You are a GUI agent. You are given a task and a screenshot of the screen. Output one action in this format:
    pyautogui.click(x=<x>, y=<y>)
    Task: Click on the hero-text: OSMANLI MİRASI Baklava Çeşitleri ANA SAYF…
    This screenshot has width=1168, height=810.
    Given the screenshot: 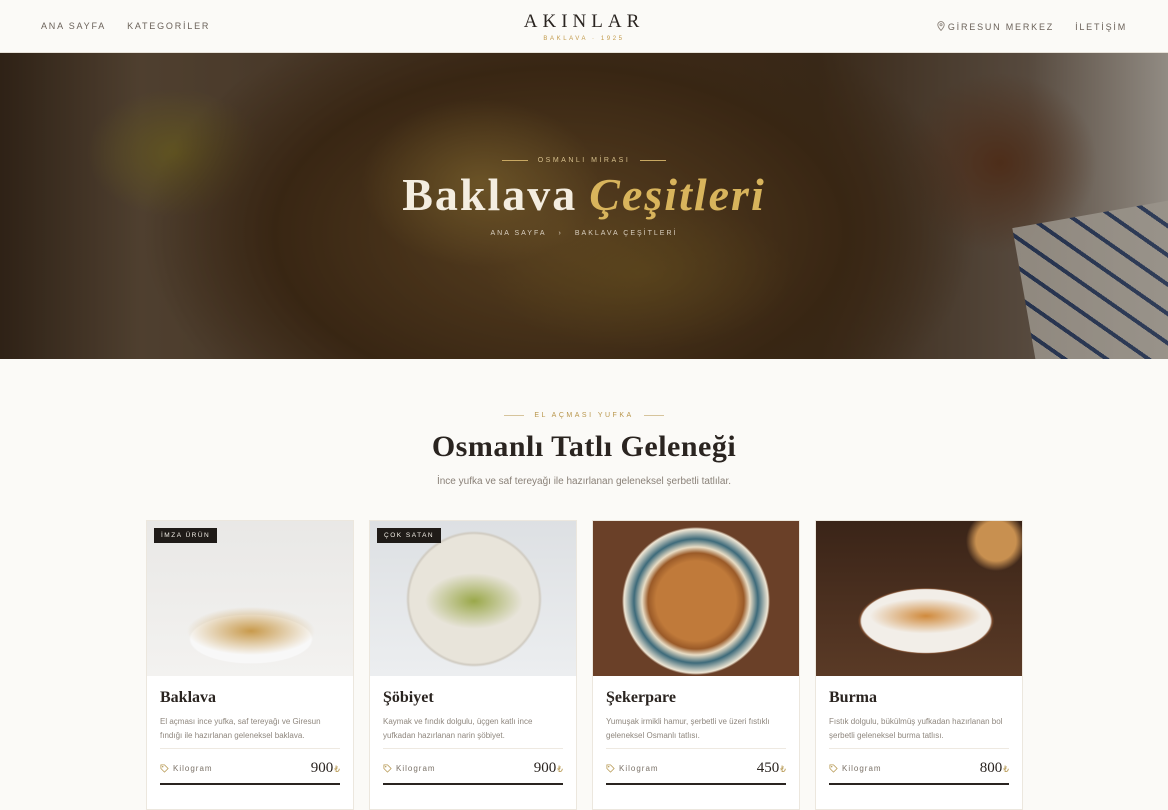 What is the action you would take?
    pyautogui.click(x=584, y=197)
    